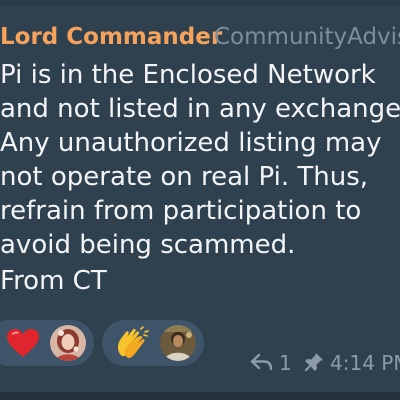  What do you see at coordinates (313, 362) in the screenshot?
I see `pin-icon` at bounding box center [313, 362].